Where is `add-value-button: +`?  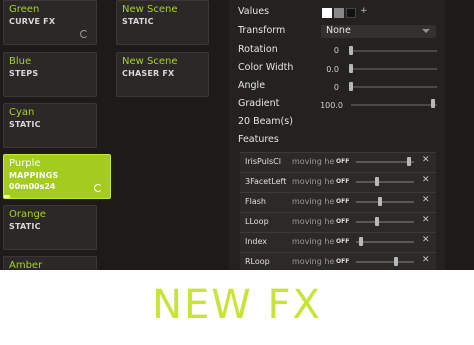
add-value-button: + is located at coordinates (364, 11).